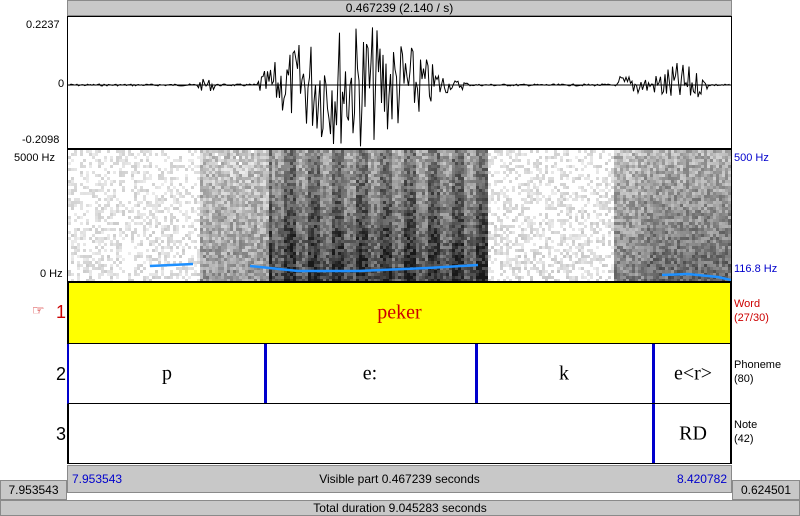  I want to click on tier-word-name: Word, so click(747, 304).